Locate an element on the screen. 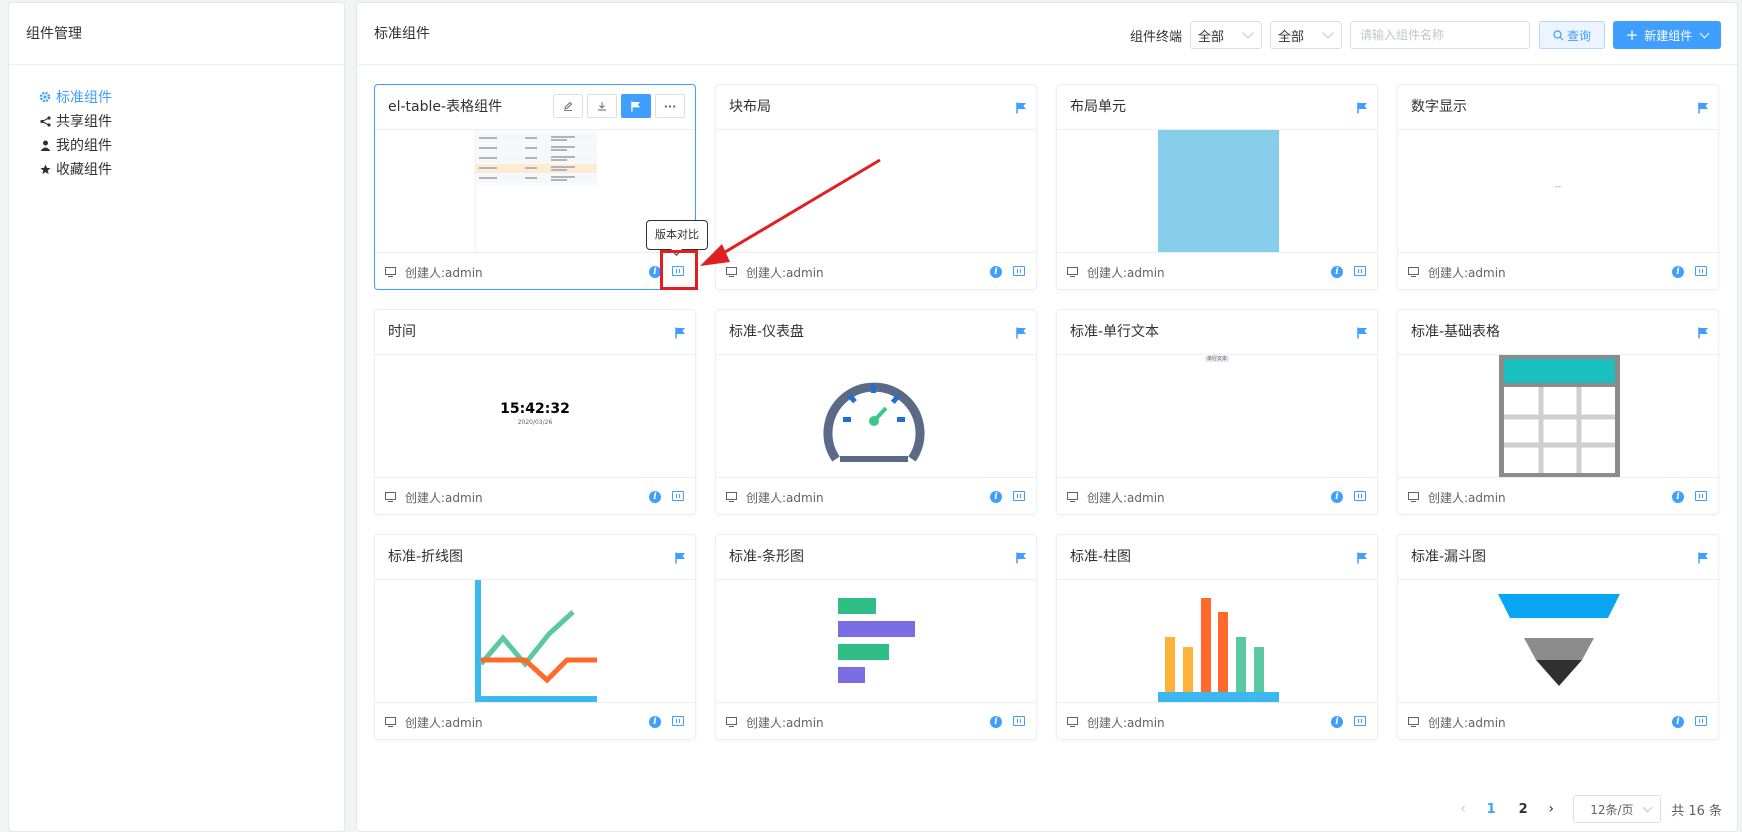 This screenshot has width=1742, height=832. select-value: 全部 is located at coordinates (1211, 37).